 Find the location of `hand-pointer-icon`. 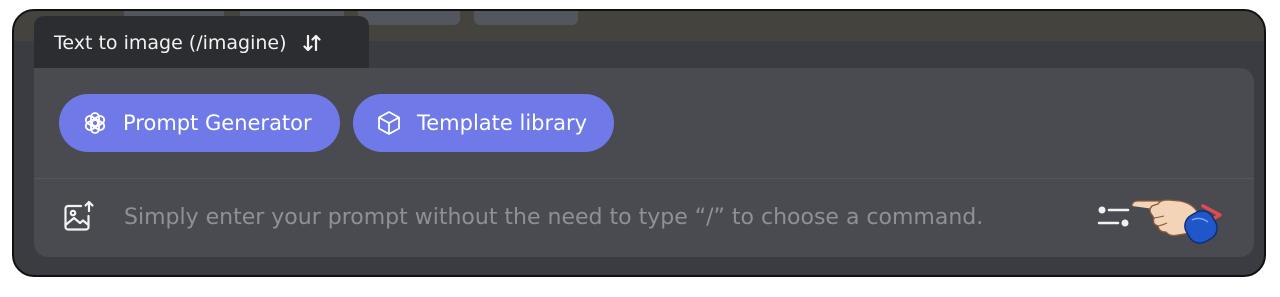

hand-pointer-icon is located at coordinates (1175, 223).